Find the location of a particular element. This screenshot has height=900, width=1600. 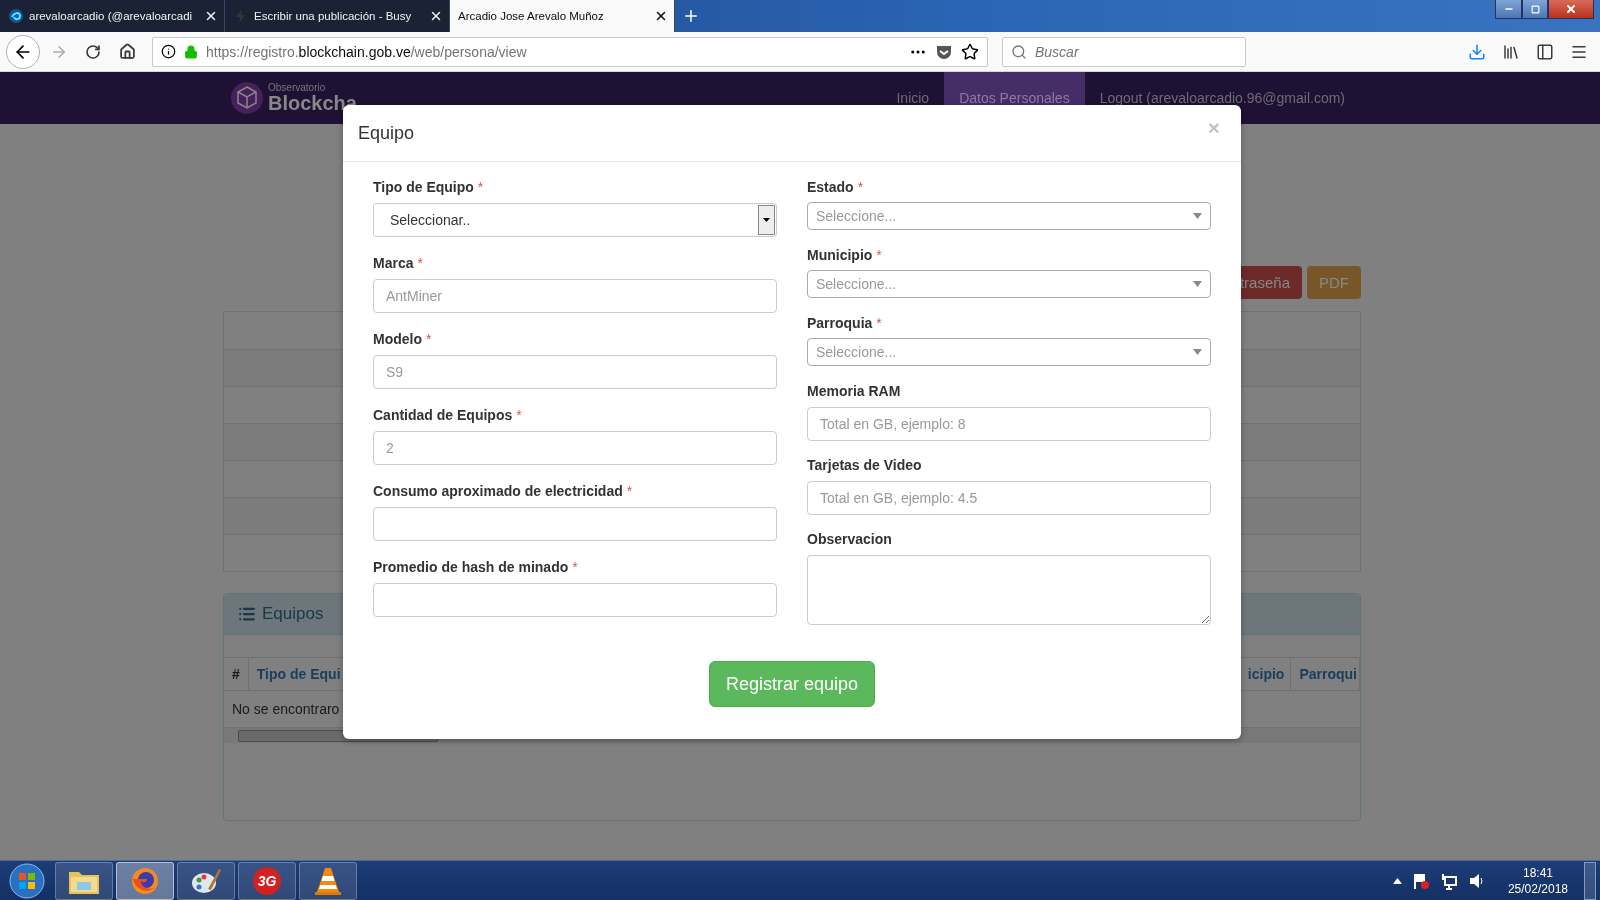

brand-caption: Observatorio is located at coordinates (297, 88).